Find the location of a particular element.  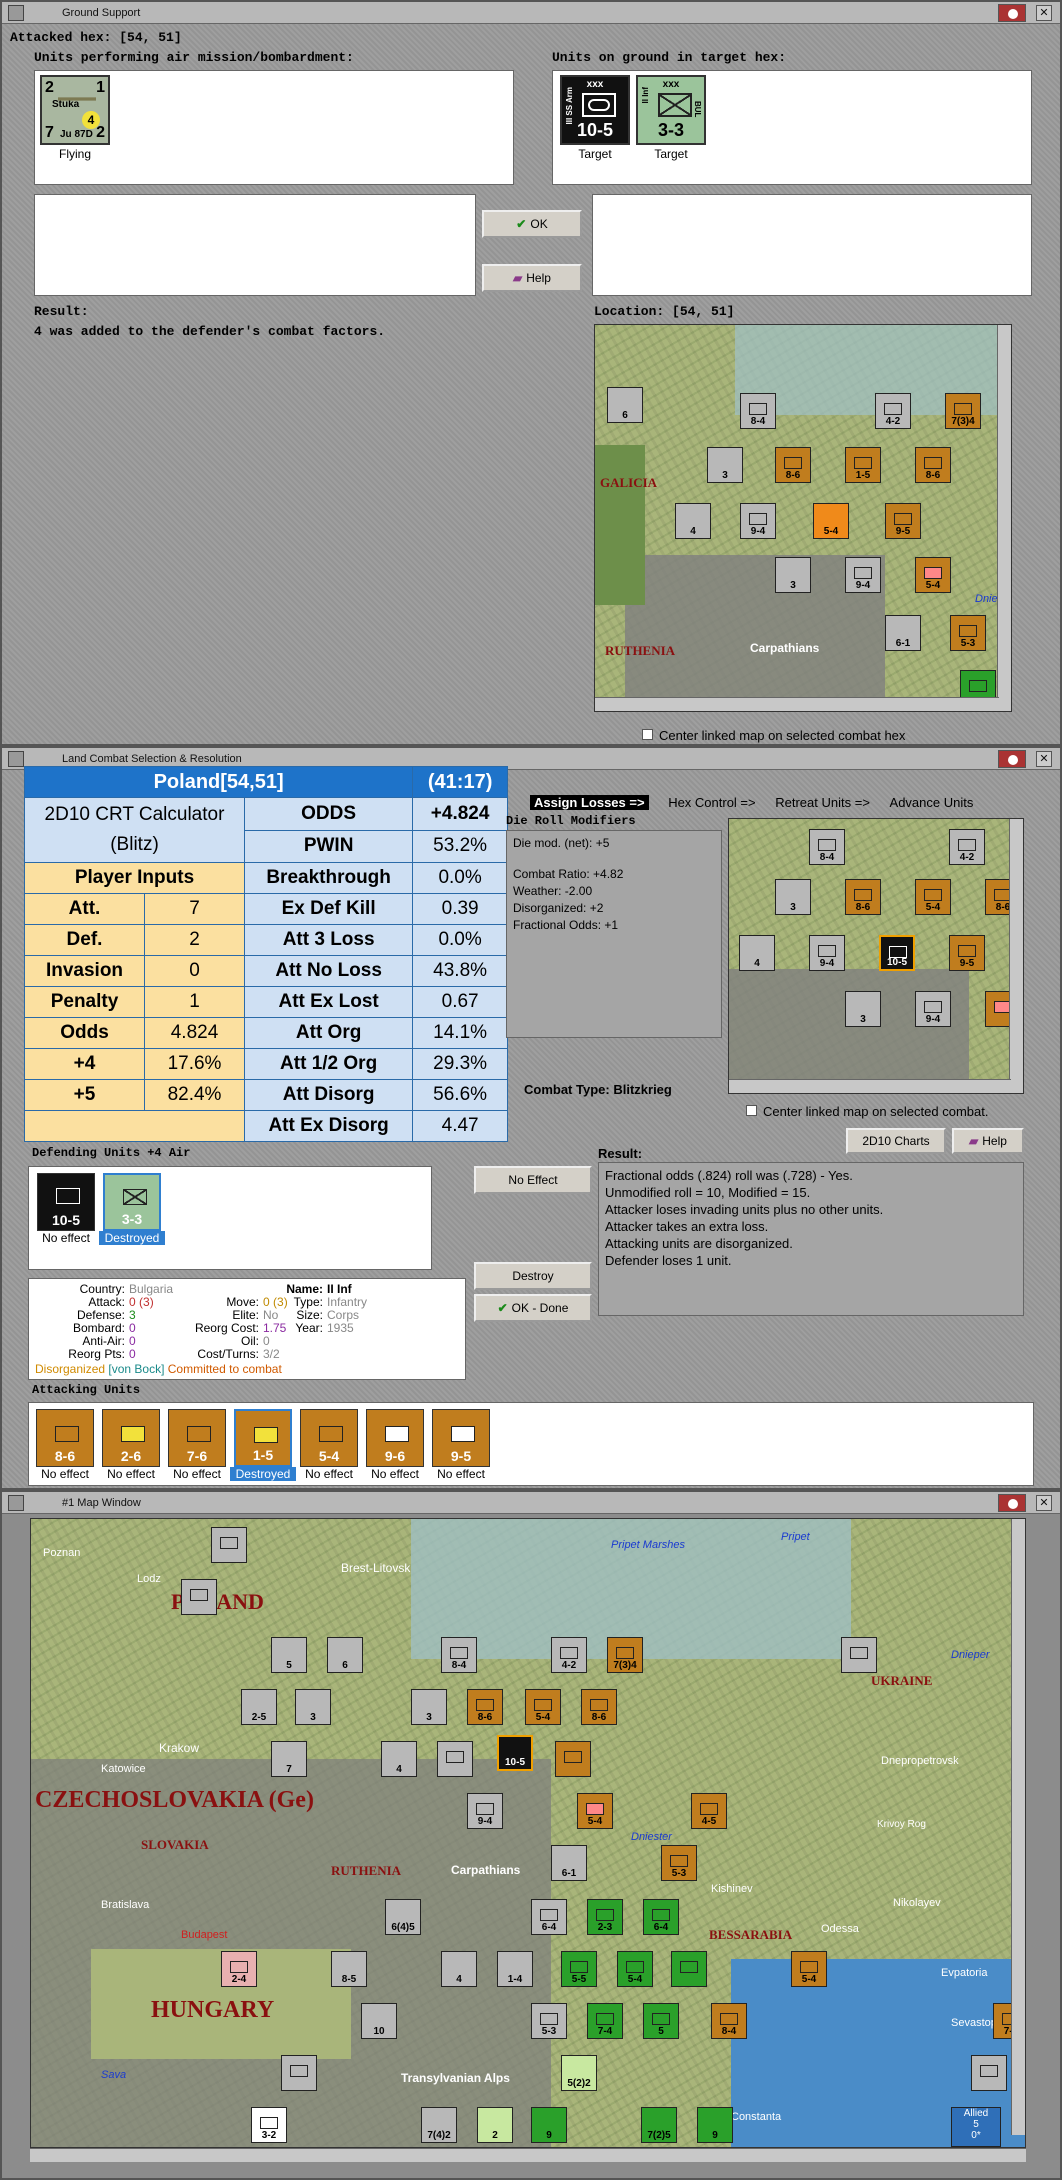

stuka-counter: 2 1 Stuka 4 7 Ju 87D 2 is located at coordinates (75, 110).